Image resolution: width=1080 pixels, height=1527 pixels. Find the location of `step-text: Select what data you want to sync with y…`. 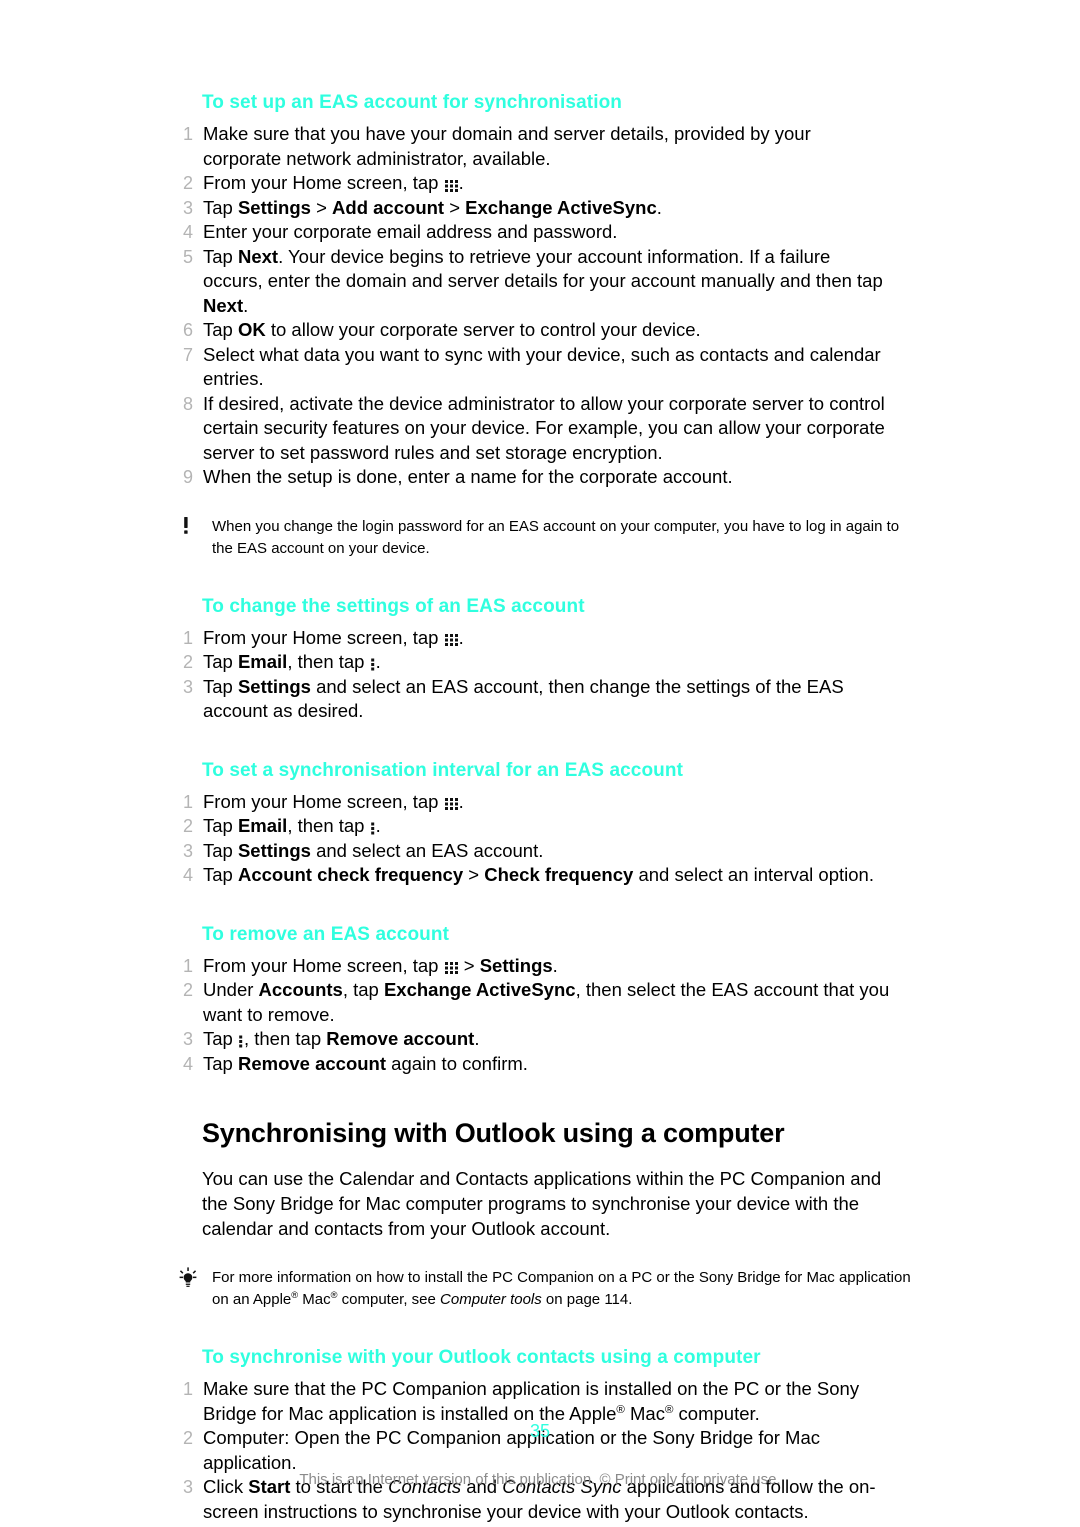

step-text: Select what data you want to sync with y… is located at coordinates (542, 366).